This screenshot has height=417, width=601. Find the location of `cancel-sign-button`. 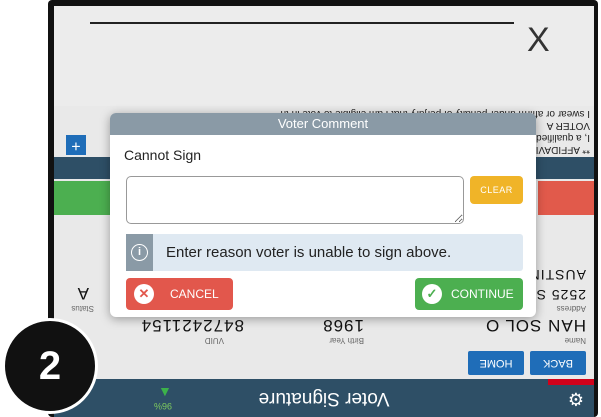

cancel-sign-button is located at coordinates (566, 198).